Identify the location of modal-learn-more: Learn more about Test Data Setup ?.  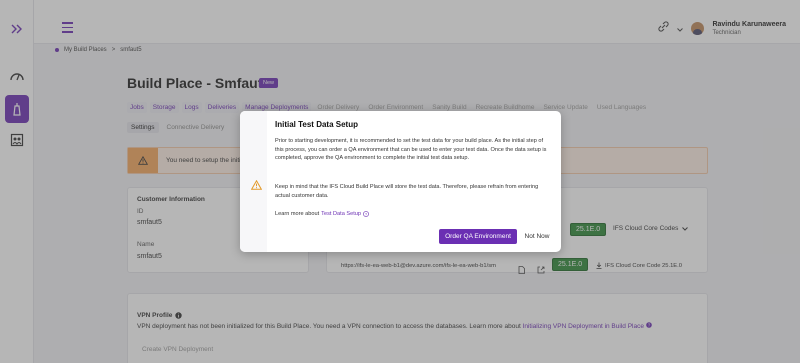
(413, 214).